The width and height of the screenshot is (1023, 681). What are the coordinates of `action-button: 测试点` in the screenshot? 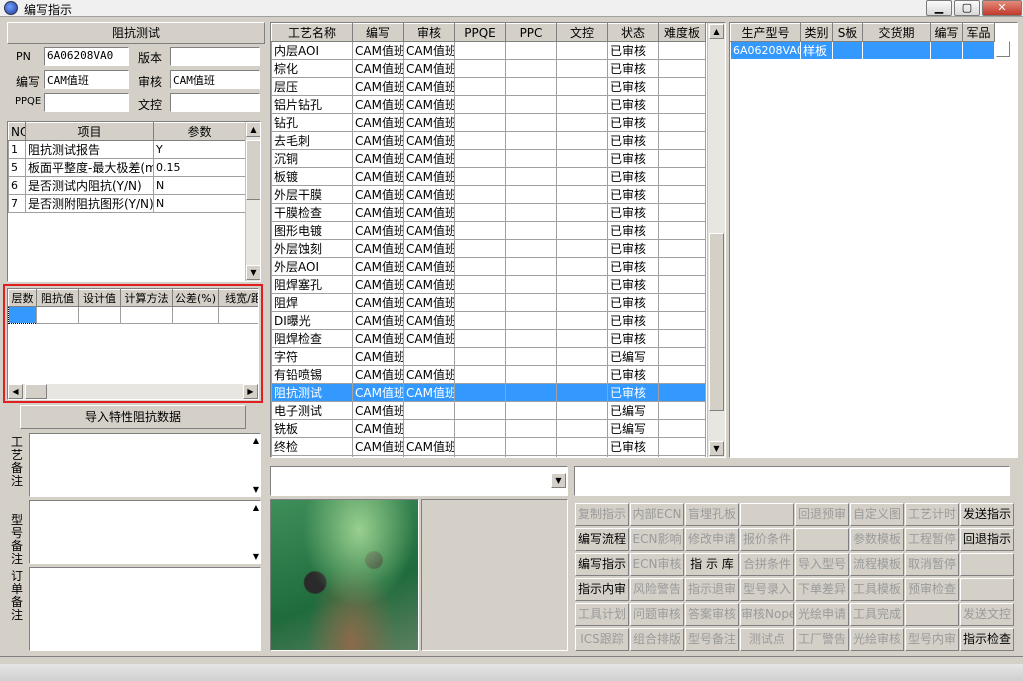 It's located at (767, 639).